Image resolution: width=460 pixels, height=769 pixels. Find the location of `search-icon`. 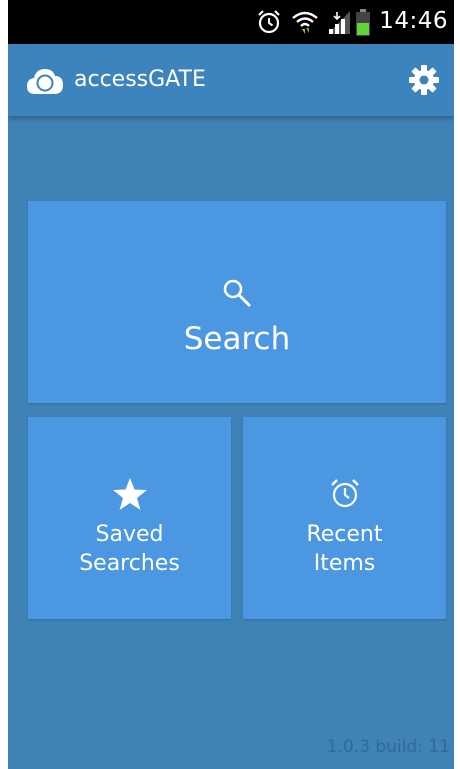

search-icon is located at coordinates (237, 295).